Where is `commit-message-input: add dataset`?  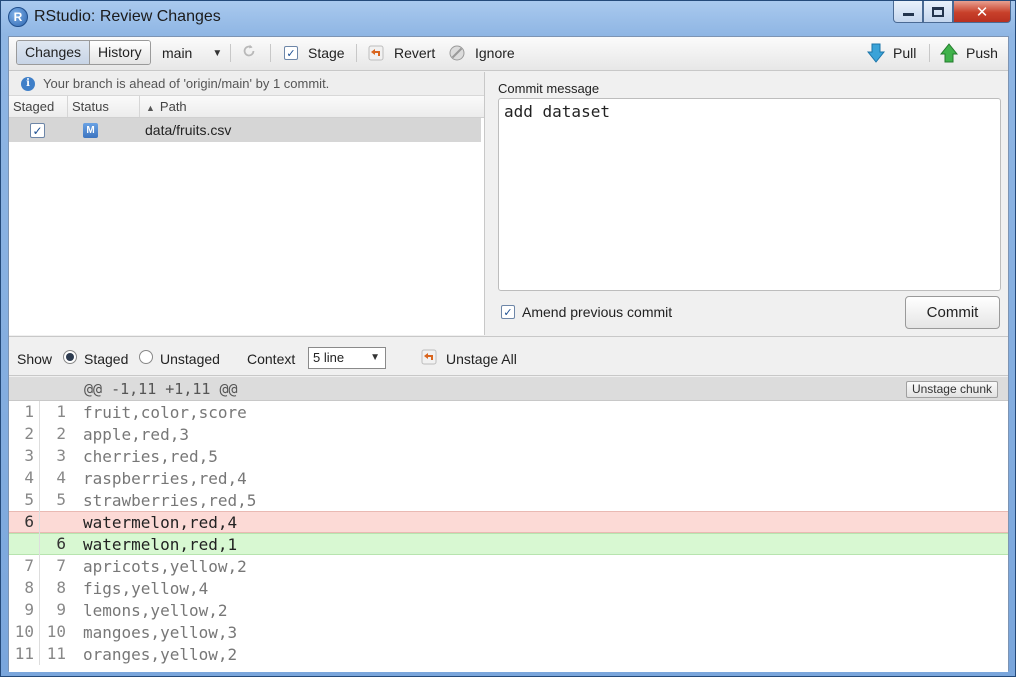 commit-message-input: add dataset is located at coordinates (749, 194).